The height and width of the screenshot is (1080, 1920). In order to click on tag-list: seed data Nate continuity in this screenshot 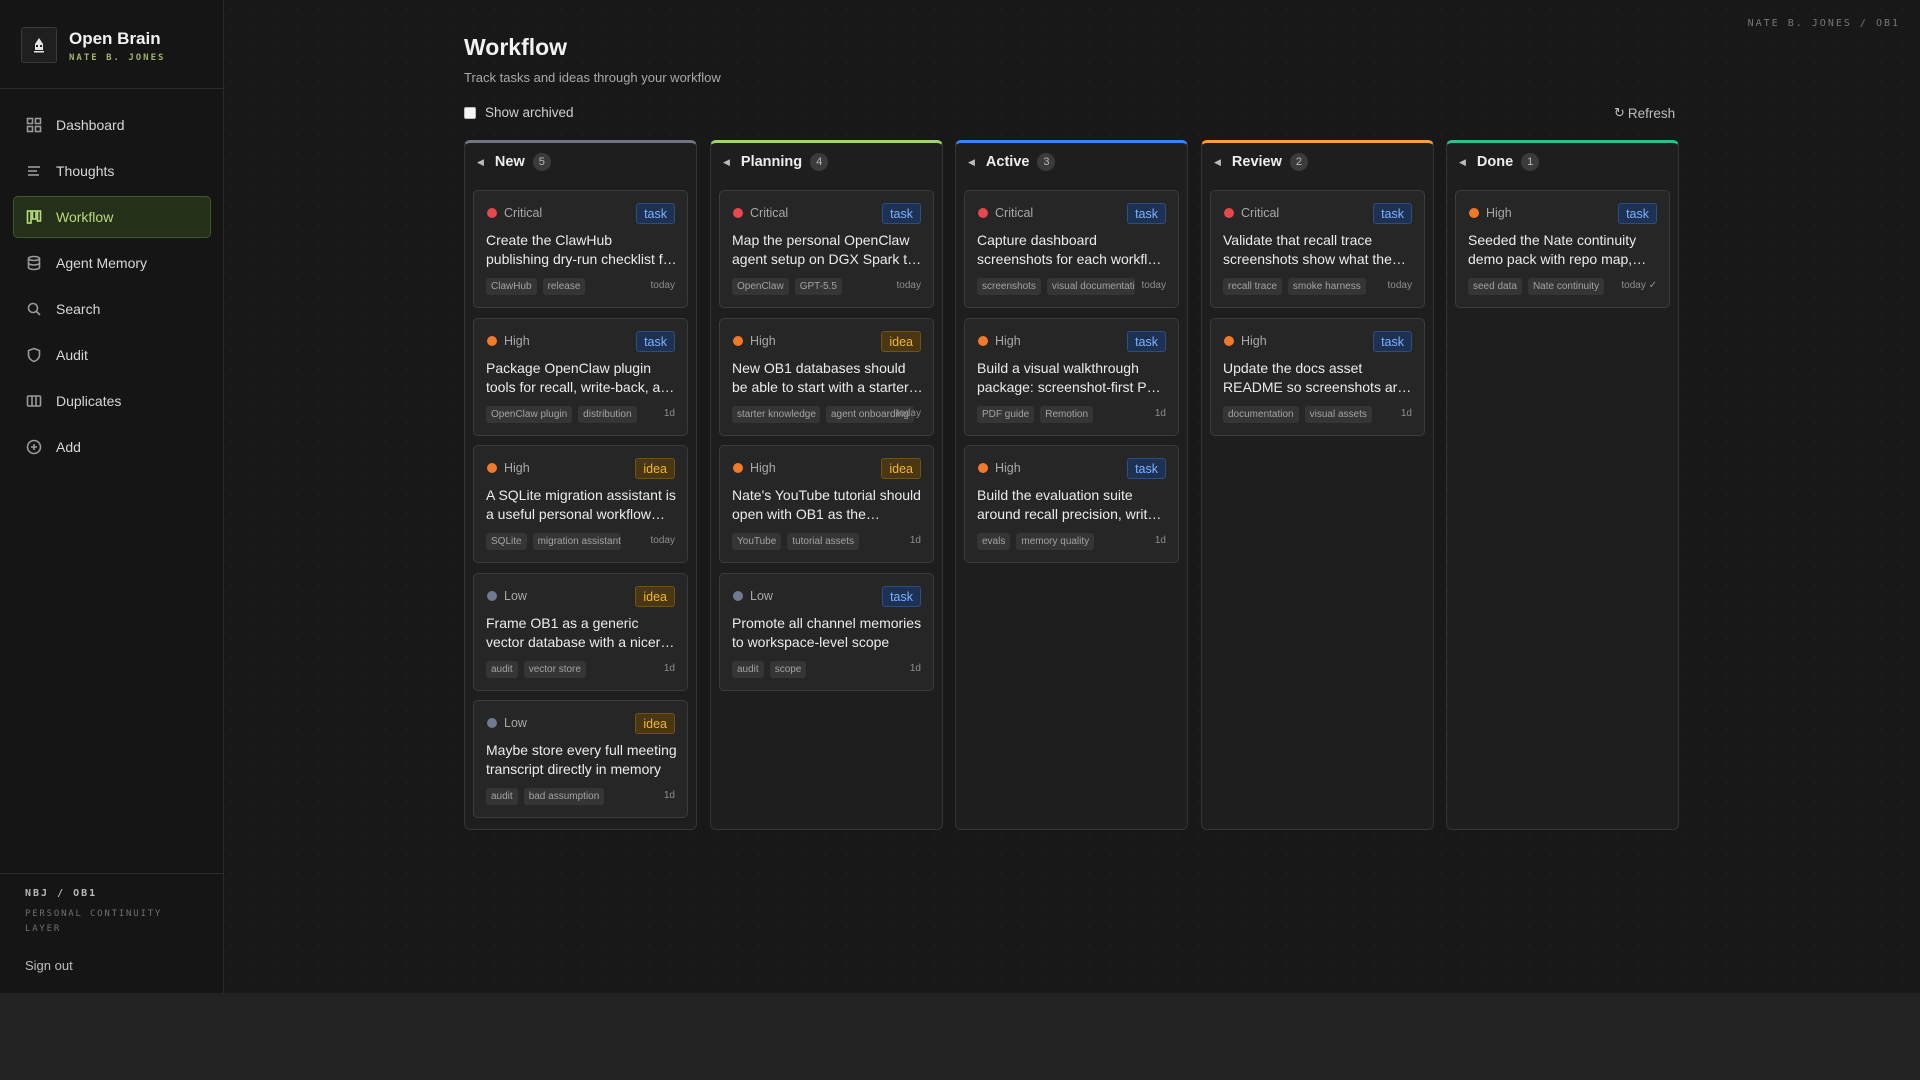, I will do `click(1539, 286)`.